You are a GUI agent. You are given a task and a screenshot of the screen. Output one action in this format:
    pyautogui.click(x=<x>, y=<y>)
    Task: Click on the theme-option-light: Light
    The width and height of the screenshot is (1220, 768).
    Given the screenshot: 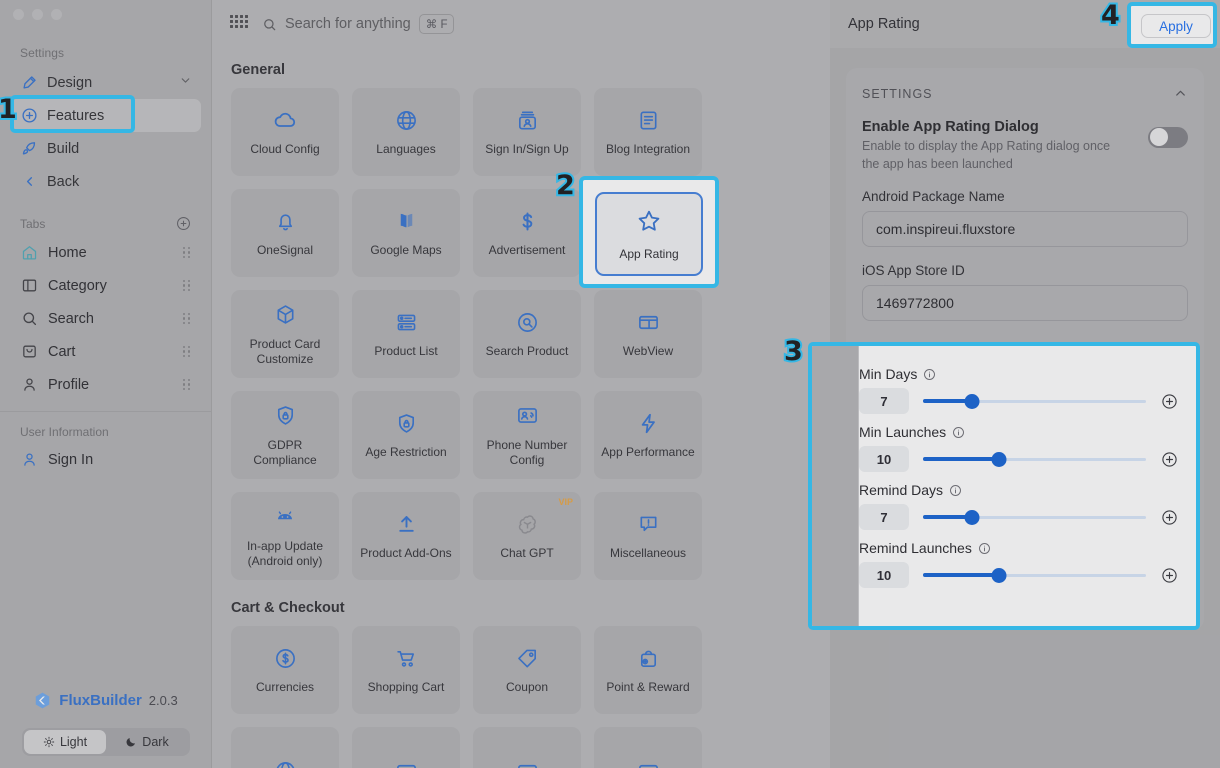 What is the action you would take?
    pyautogui.click(x=65, y=742)
    